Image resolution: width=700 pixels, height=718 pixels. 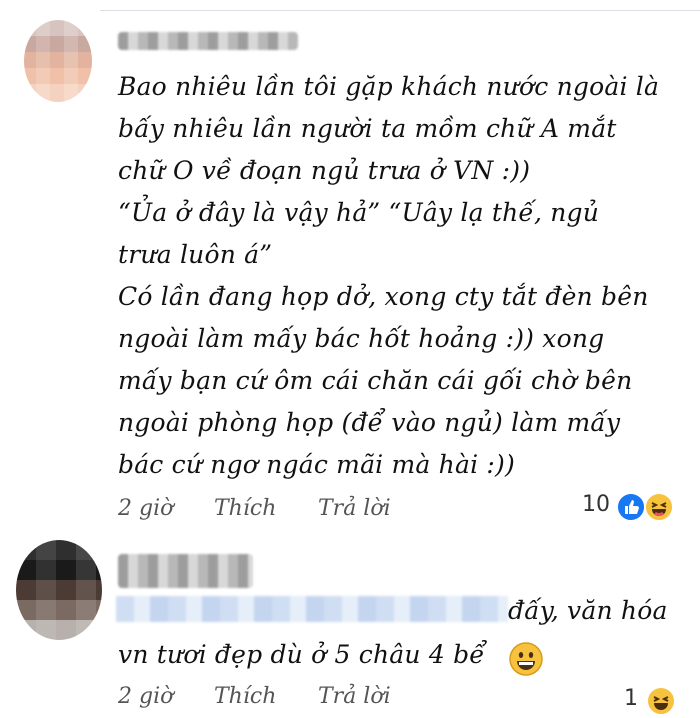 I want to click on comment-text-line1: đấy, văn hóa, so click(x=588, y=610).